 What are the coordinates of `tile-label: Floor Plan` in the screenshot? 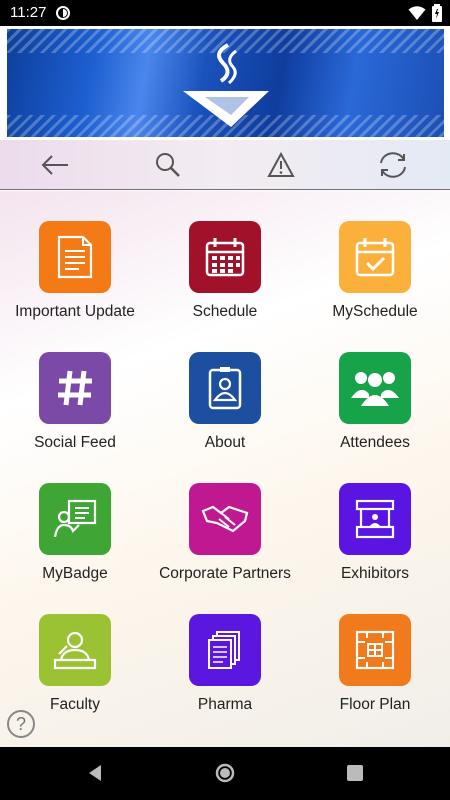 It's located at (375, 704).